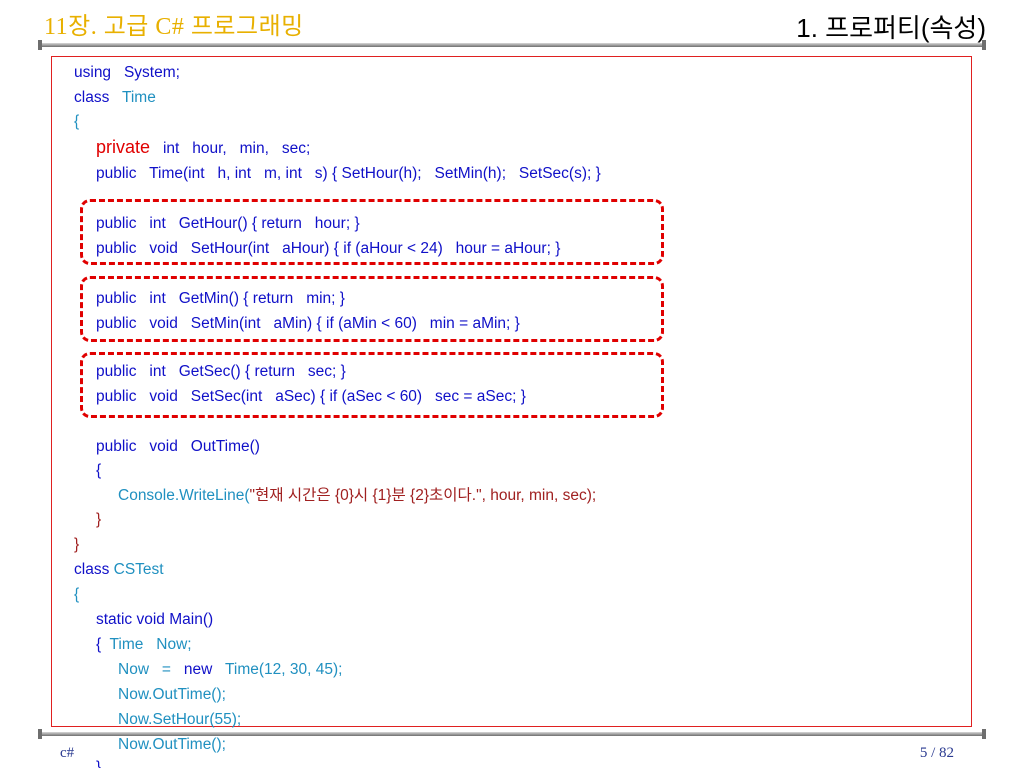 This screenshot has height=768, width=1024. What do you see at coordinates (178, 446) in the screenshot?
I see `code-line: public void OutTime()` at bounding box center [178, 446].